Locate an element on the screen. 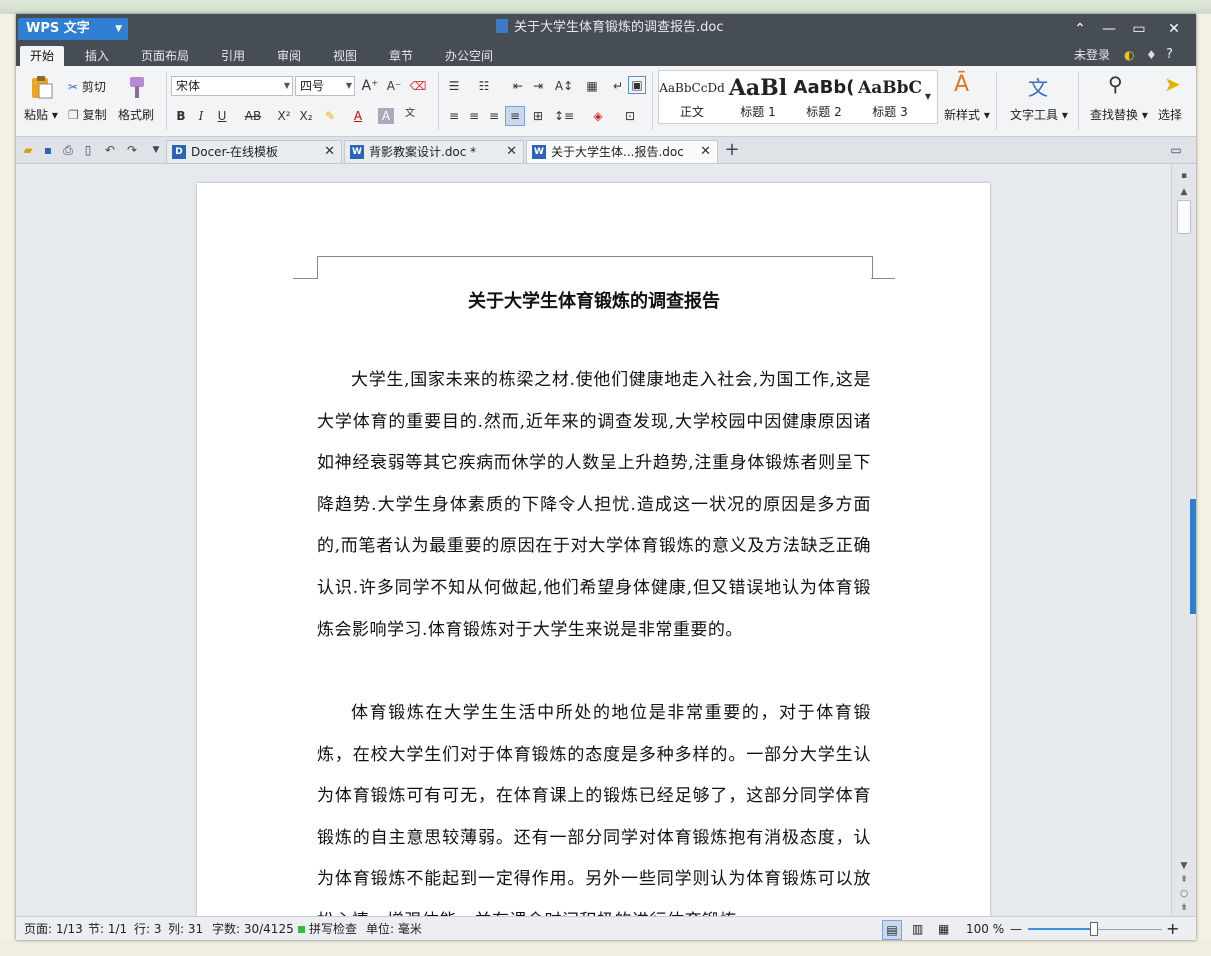  shrink-font-icon: A⁻ is located at coordinates (394, 86).